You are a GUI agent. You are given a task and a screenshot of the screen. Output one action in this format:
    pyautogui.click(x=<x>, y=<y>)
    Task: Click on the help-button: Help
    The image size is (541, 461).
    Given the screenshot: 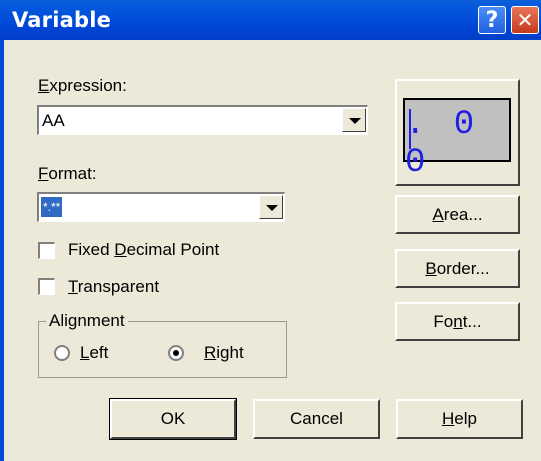 What is the action you would take?
    pyautogui.click(x=459, y=419)
    